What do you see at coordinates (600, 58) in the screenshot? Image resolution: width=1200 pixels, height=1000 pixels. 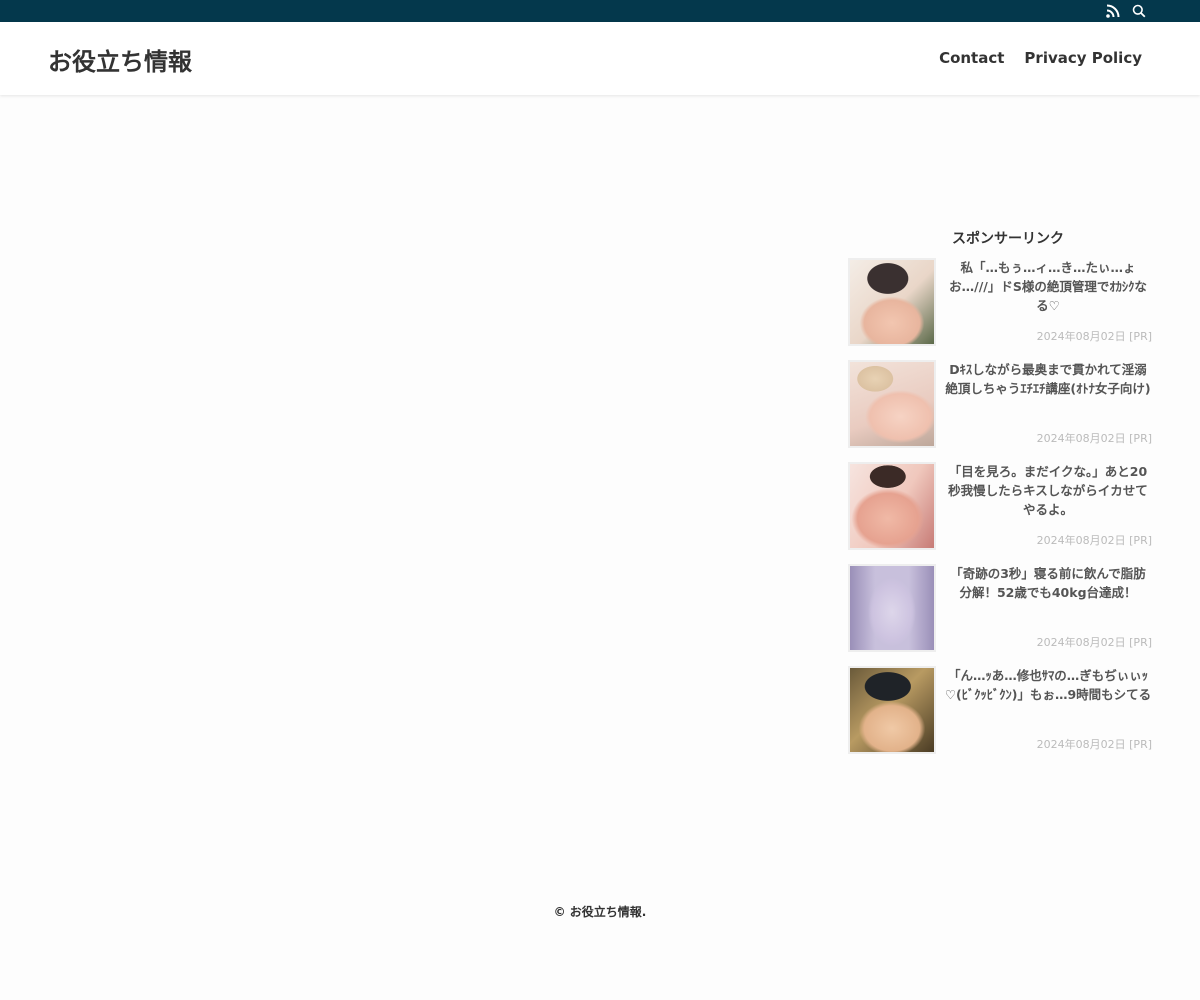 I see `site-header: お役立ち情報 Contact Privacy Policy` at bounding box center [600, 58].